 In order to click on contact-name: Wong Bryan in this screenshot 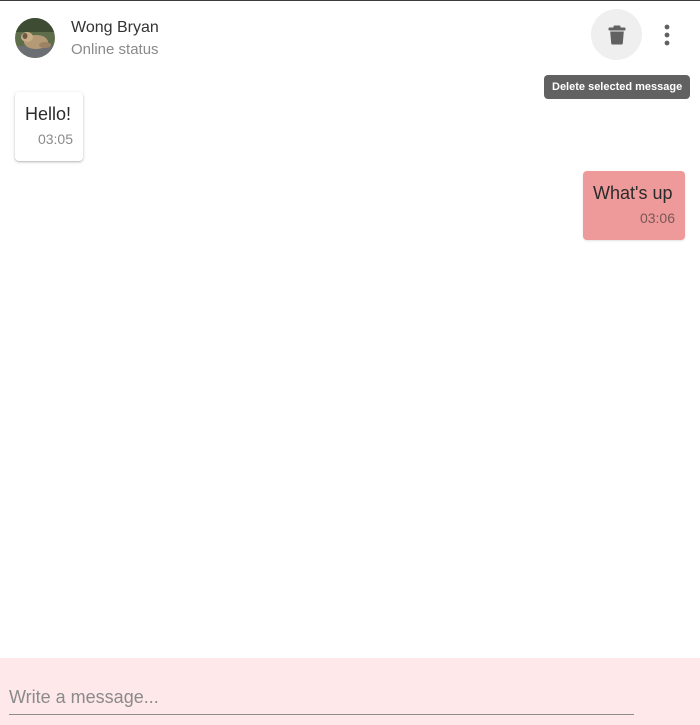, I will do `click(115, 27)`.